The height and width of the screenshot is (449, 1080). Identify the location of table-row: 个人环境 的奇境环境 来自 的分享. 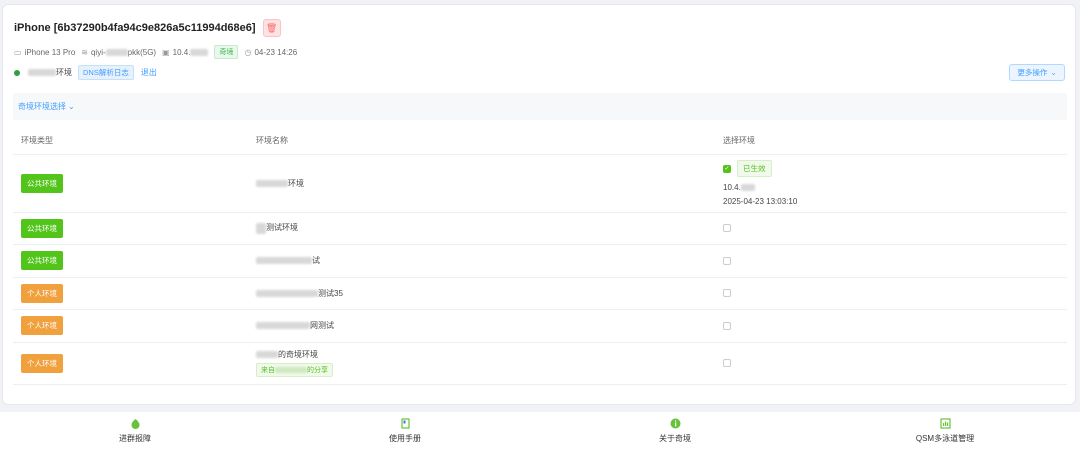
(540, 363).